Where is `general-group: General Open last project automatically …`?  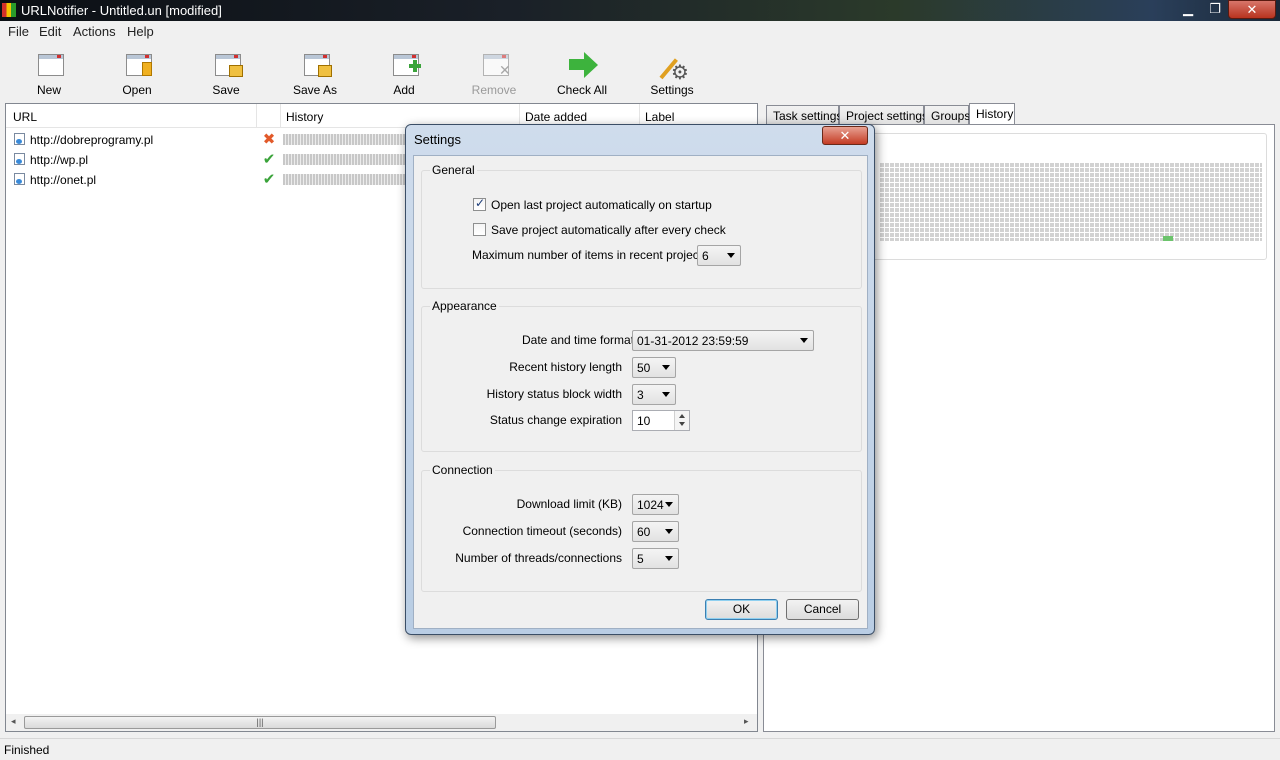
general-group: General Open last project automatically … is located at coordinates (641, 226).